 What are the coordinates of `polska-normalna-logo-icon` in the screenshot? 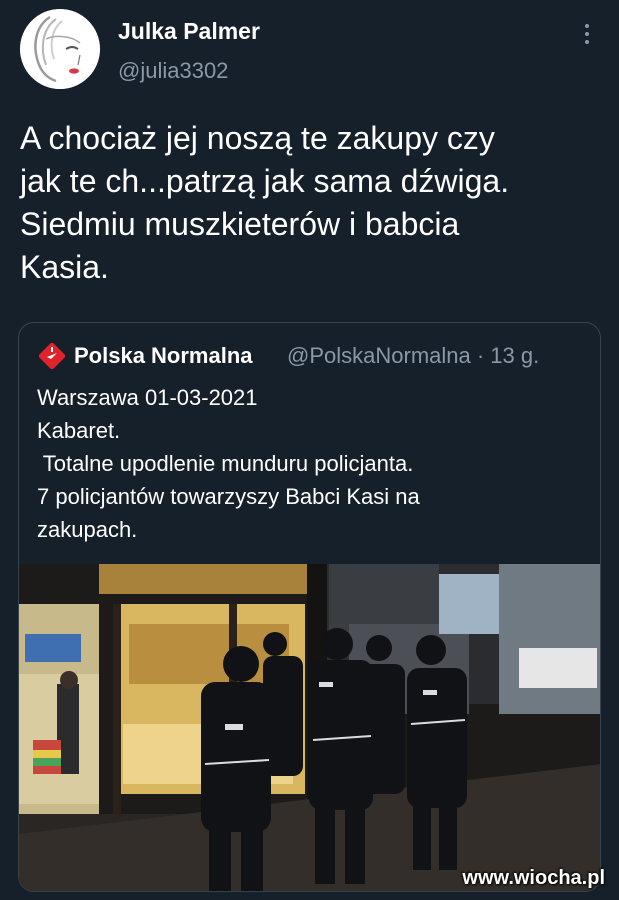 It's located at (52, 356).